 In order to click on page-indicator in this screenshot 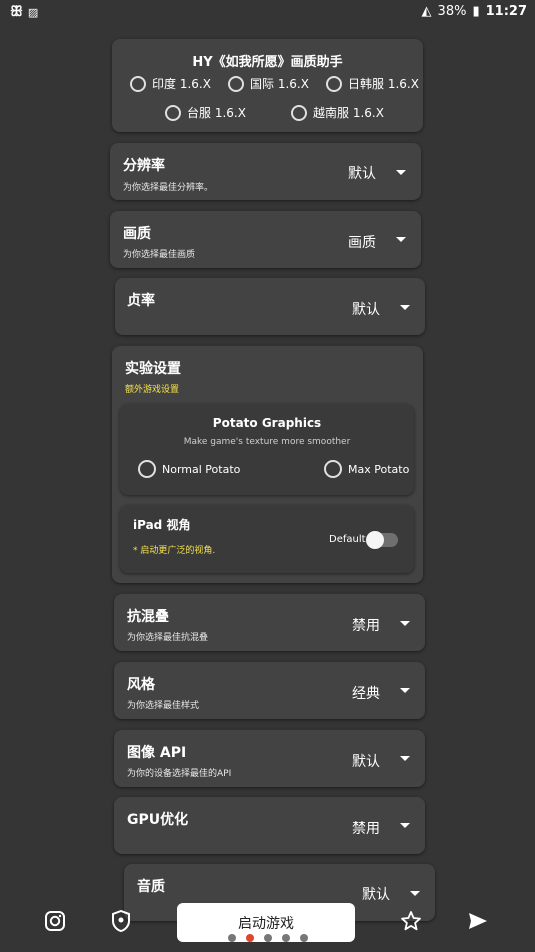, I will do `click(268, 938)`.